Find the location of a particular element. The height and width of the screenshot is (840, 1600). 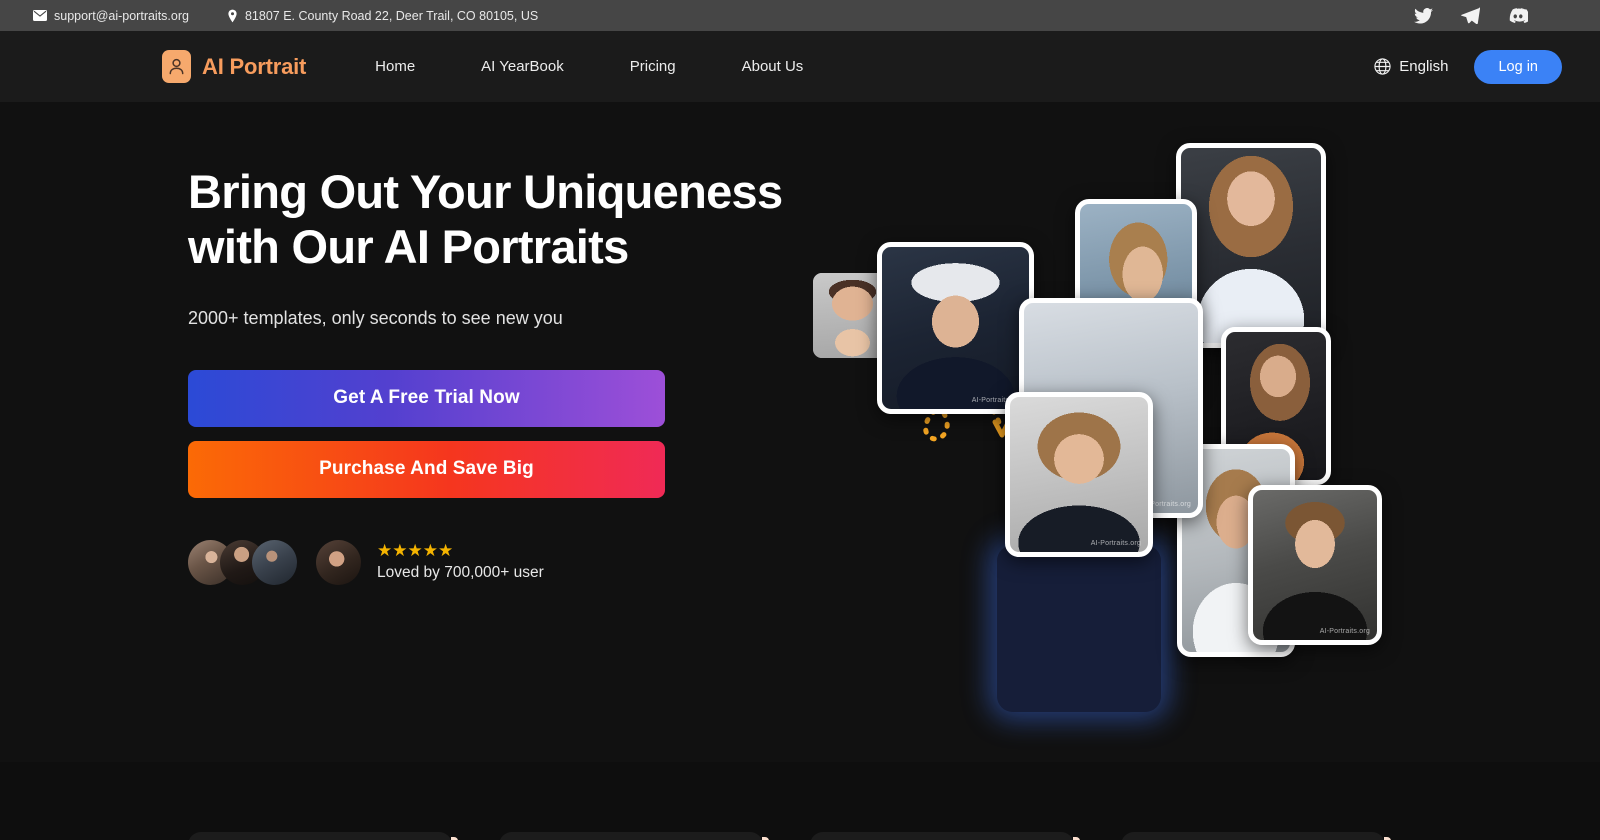

brand-name: AI Portrait is located at coordinates (254, 66).